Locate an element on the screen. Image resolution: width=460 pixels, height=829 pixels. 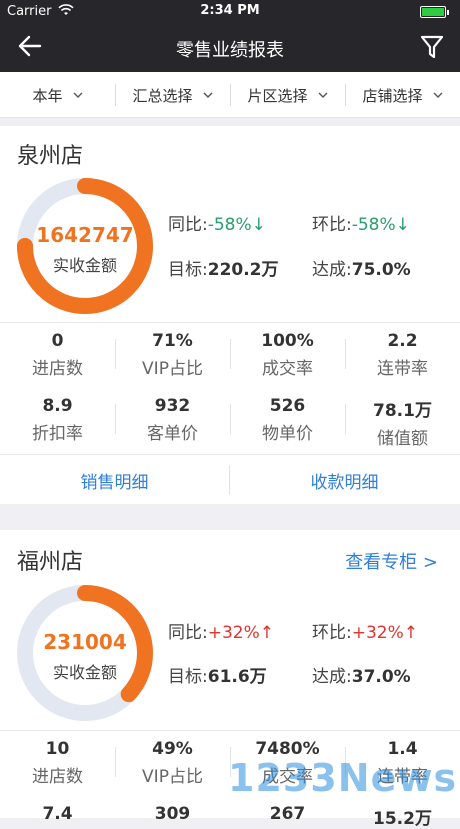
metric-value: 10 is located at coordinates (57, 749).